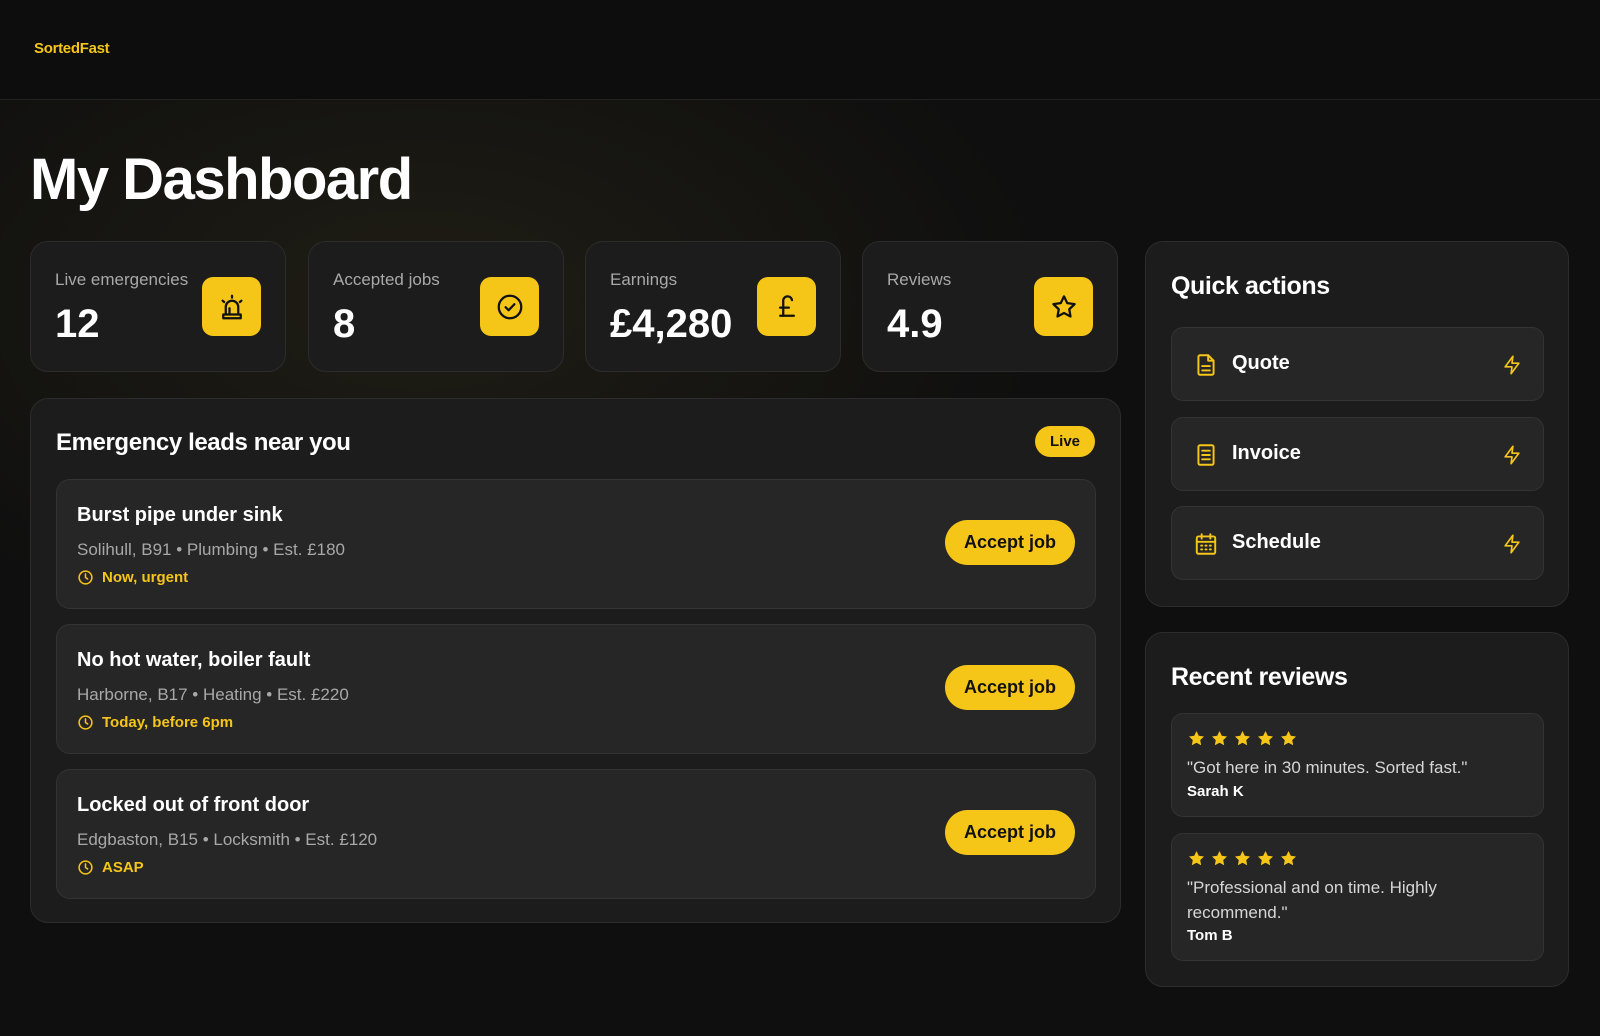 This screenshot has width=1600, height=1036. I want to click on stat-label: Reviews, so click(919, 279).